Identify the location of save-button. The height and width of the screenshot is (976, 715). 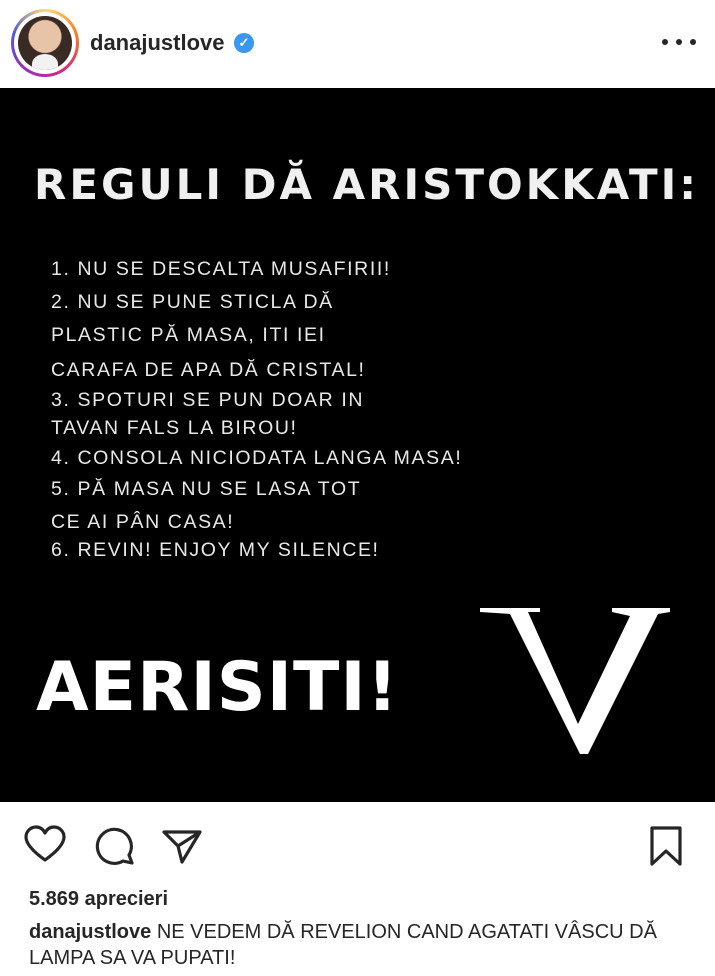
(666, 846).